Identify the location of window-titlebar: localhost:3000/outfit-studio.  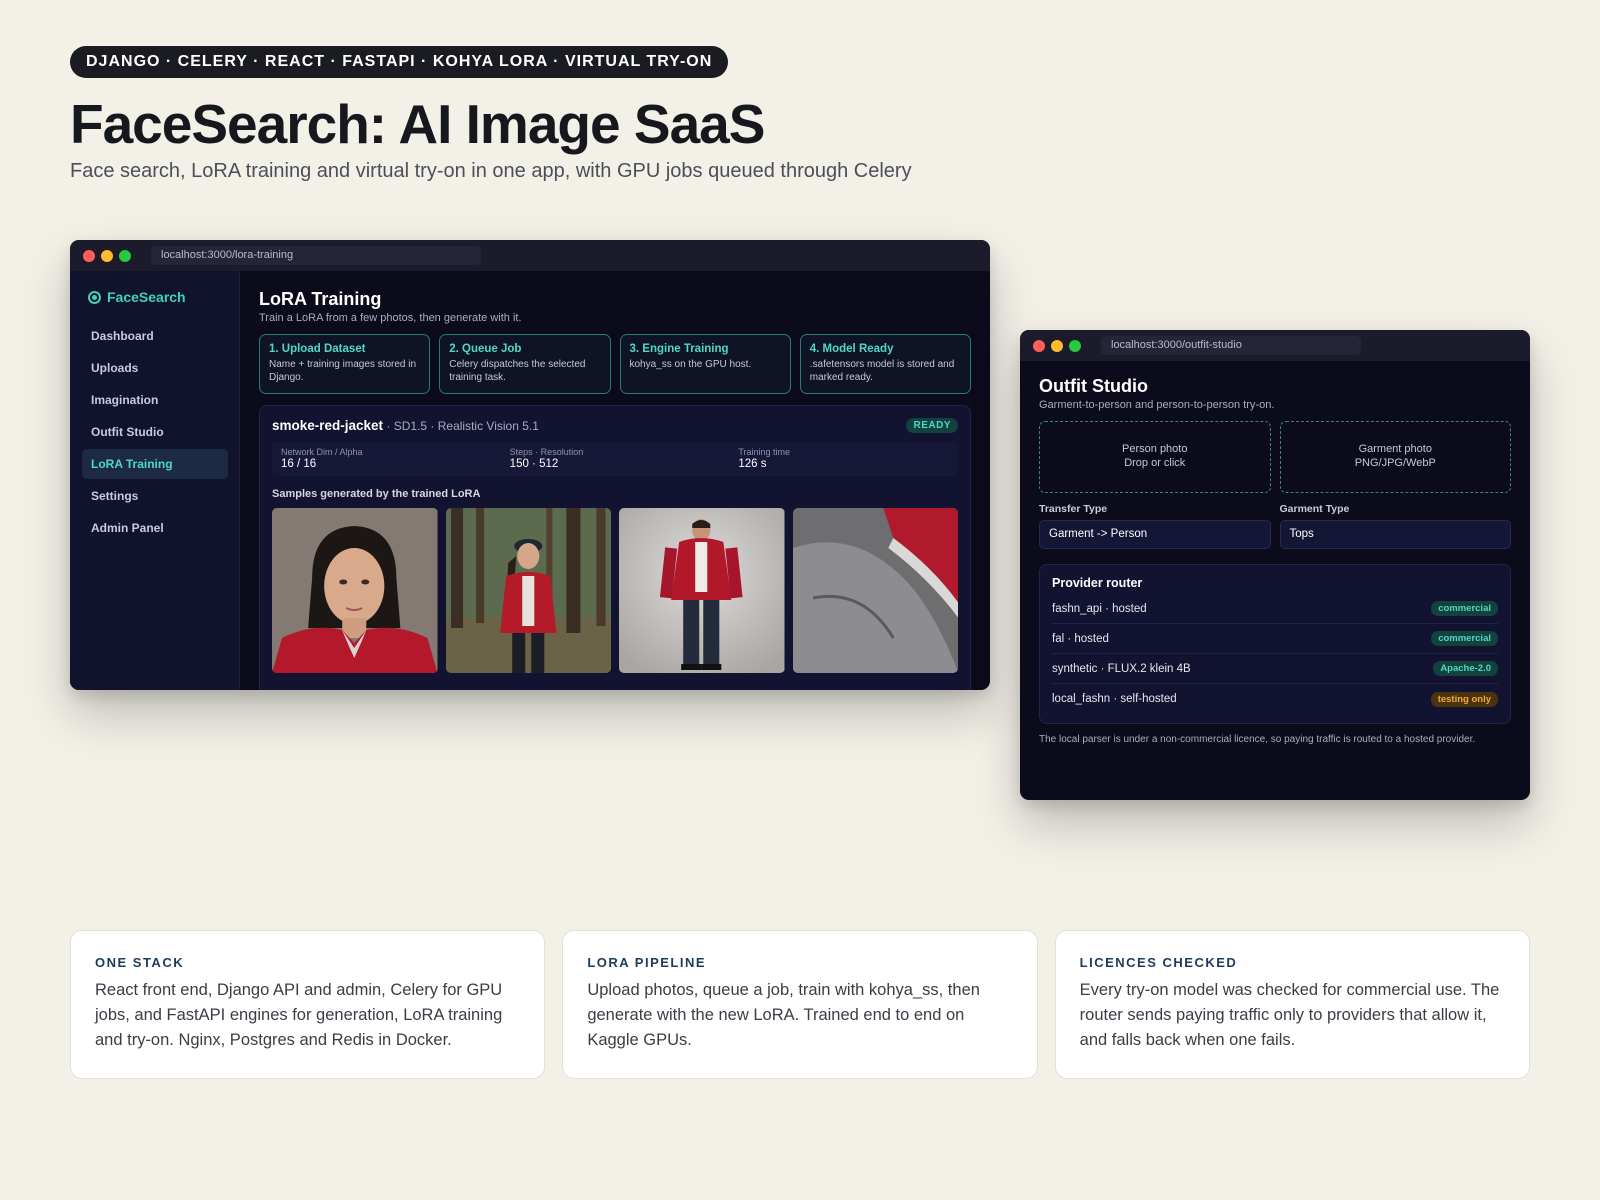
(1275, 345).